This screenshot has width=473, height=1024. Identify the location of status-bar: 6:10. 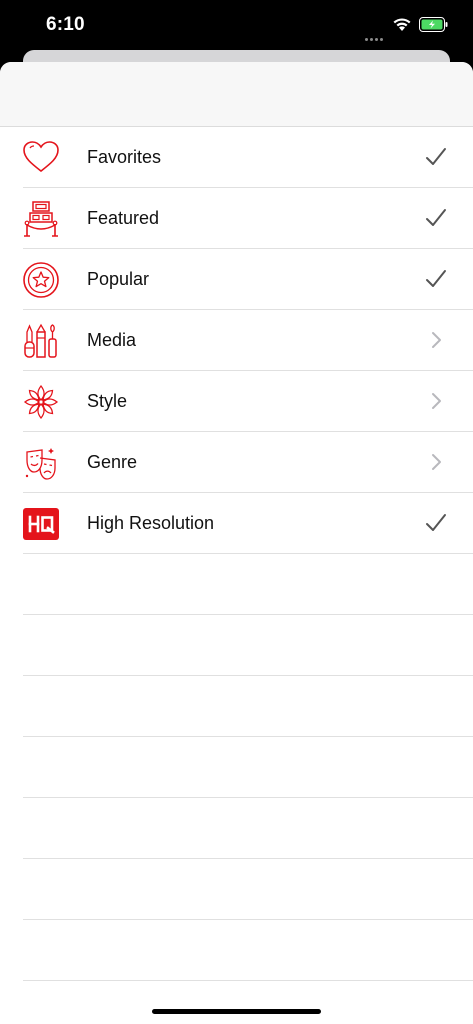
(236, 25).